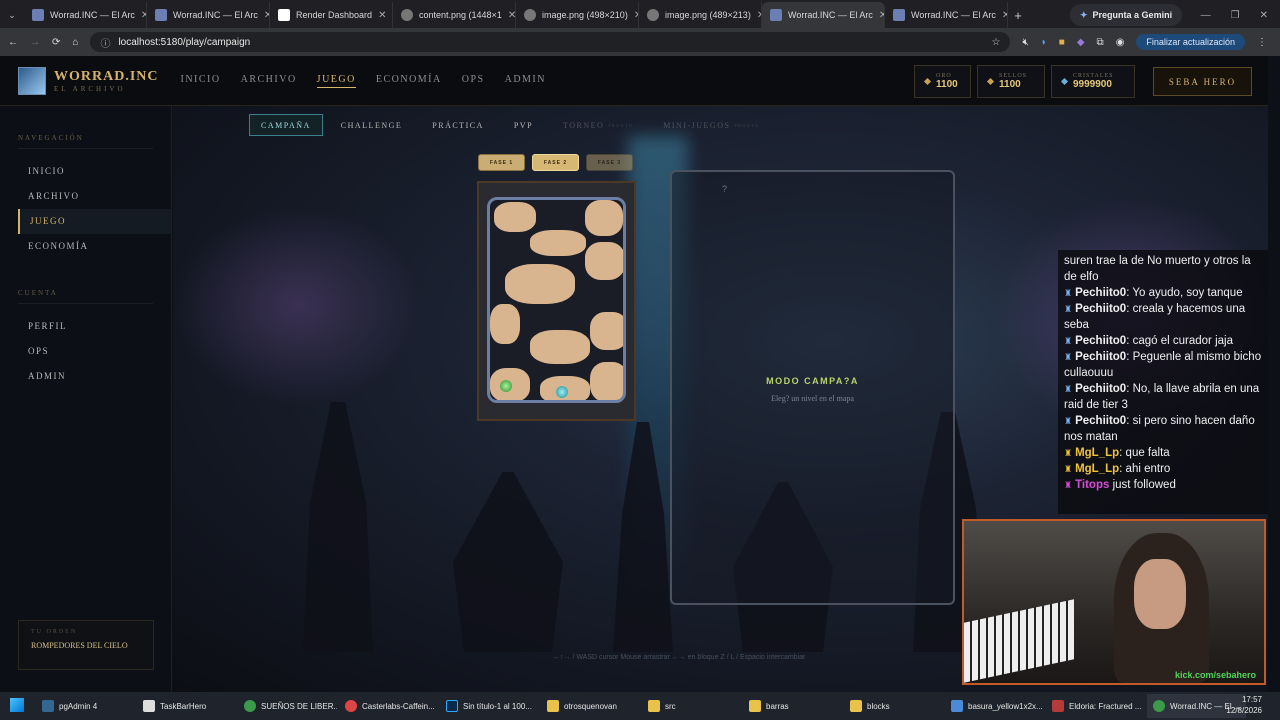 Image resolution: width=1280 pixels, height=720 pixels. What do you see at coordinates (691, 706) in the screenshot?
I see `taskbar-item: src` at bounding box center [691, 706].